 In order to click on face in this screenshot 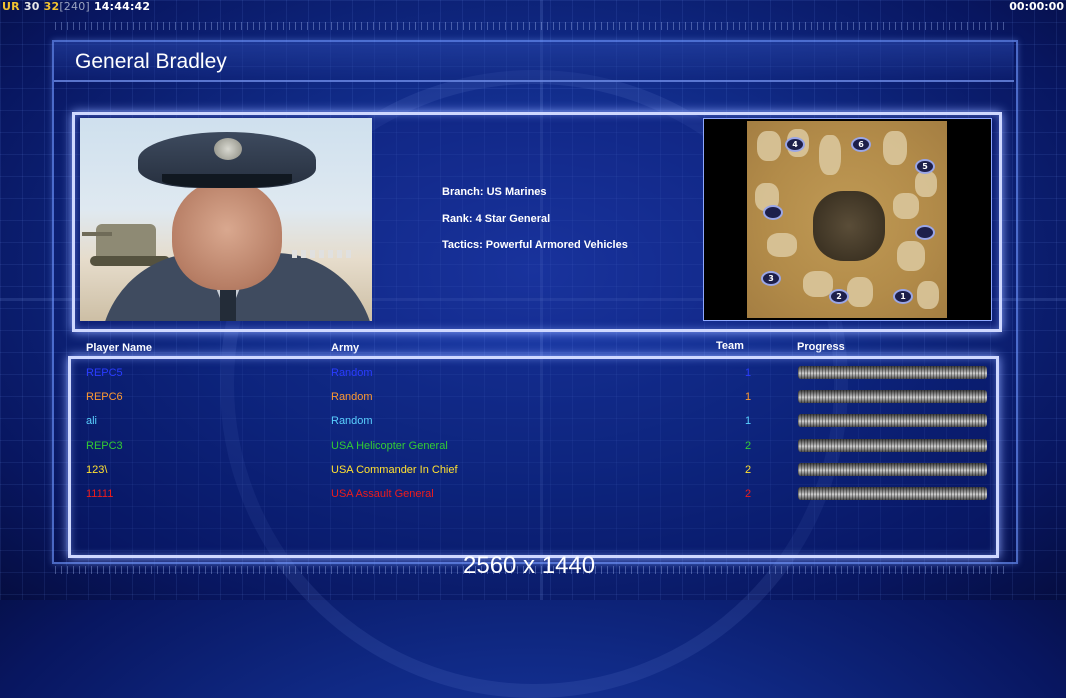, I will do `click(227, 235)`.